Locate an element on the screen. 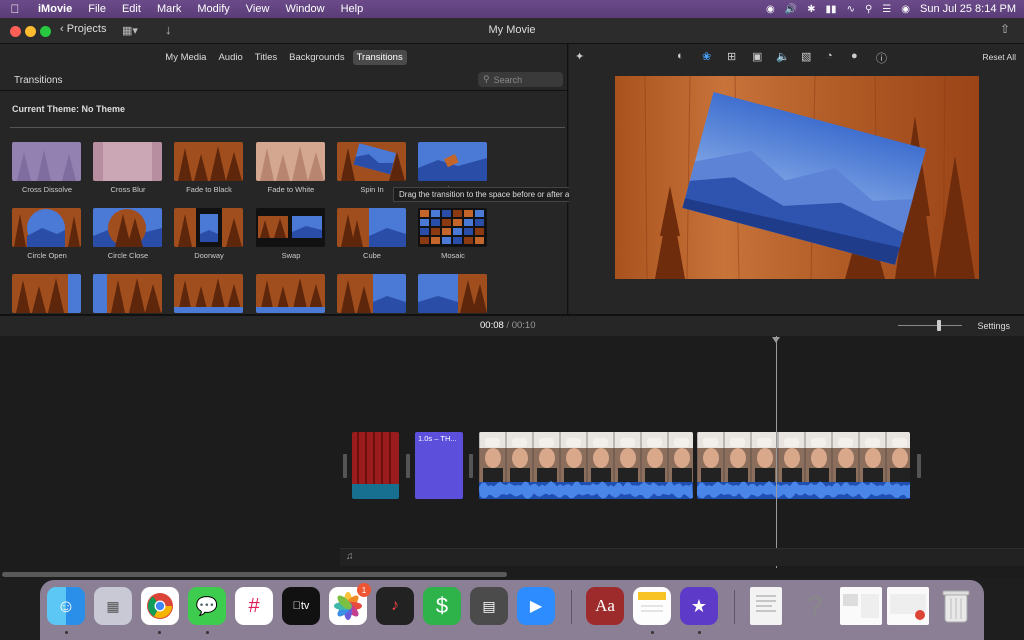  dock-separator is located at coordinates (571, 607).